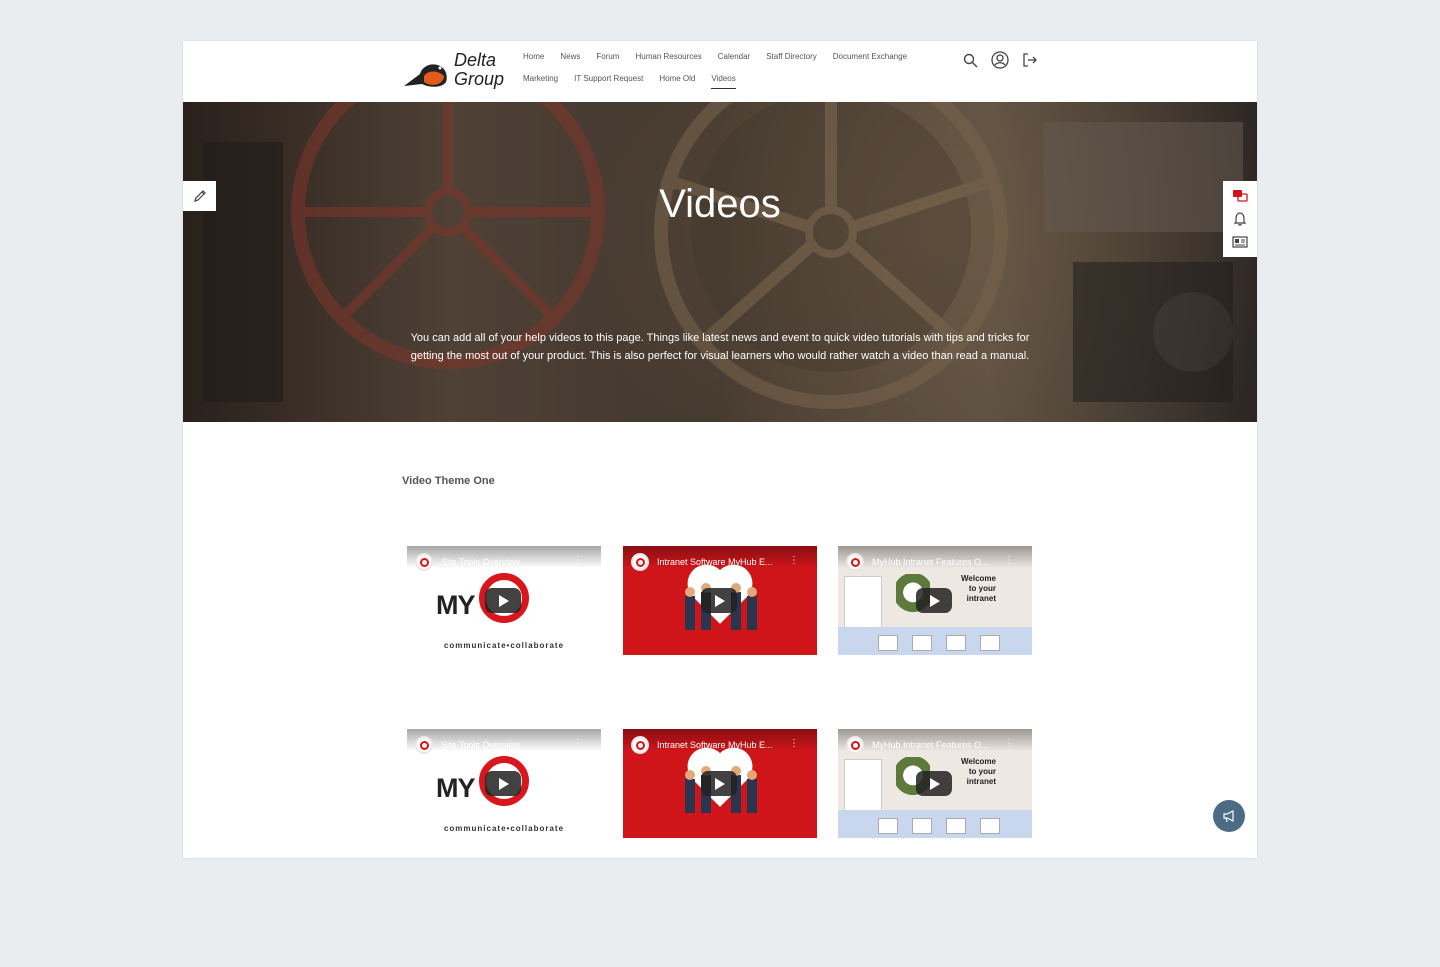  I want to click on nav-forum: Forum, so click(607, 57).